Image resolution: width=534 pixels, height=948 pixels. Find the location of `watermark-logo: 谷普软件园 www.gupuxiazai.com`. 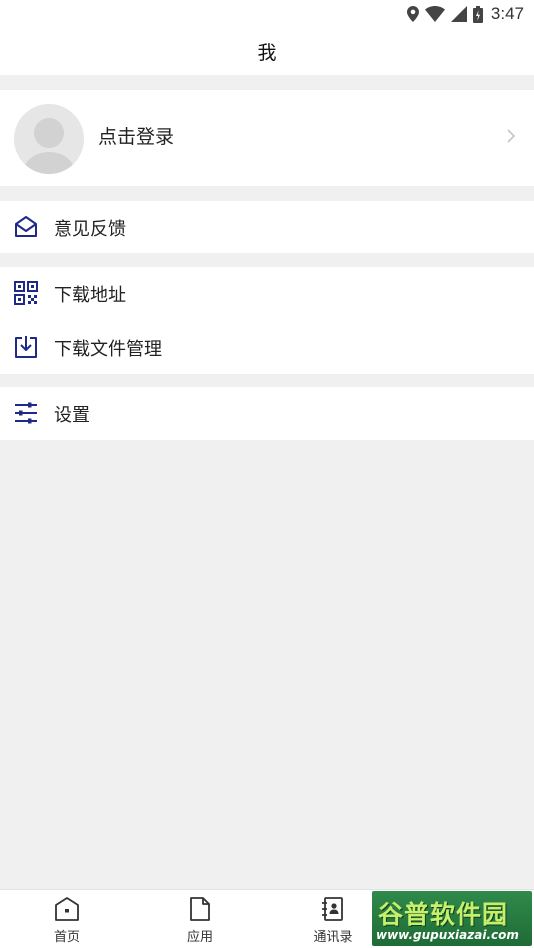

watermark-logo: 谷普软件园 www.gupuxiazai.com is located at coordinates (452, 918).